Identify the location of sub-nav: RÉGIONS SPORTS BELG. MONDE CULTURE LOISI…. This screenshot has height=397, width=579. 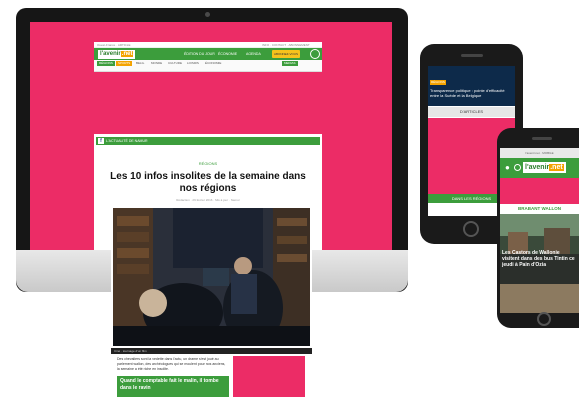
(208, 66).